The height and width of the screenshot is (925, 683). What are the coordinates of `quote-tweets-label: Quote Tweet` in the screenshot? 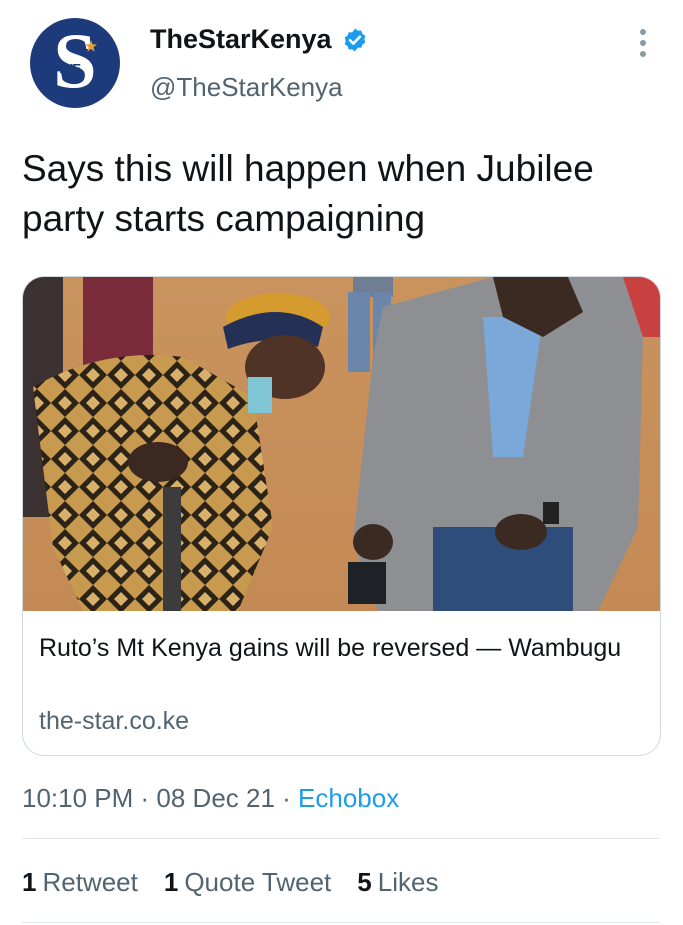 It's located at (258, 882).